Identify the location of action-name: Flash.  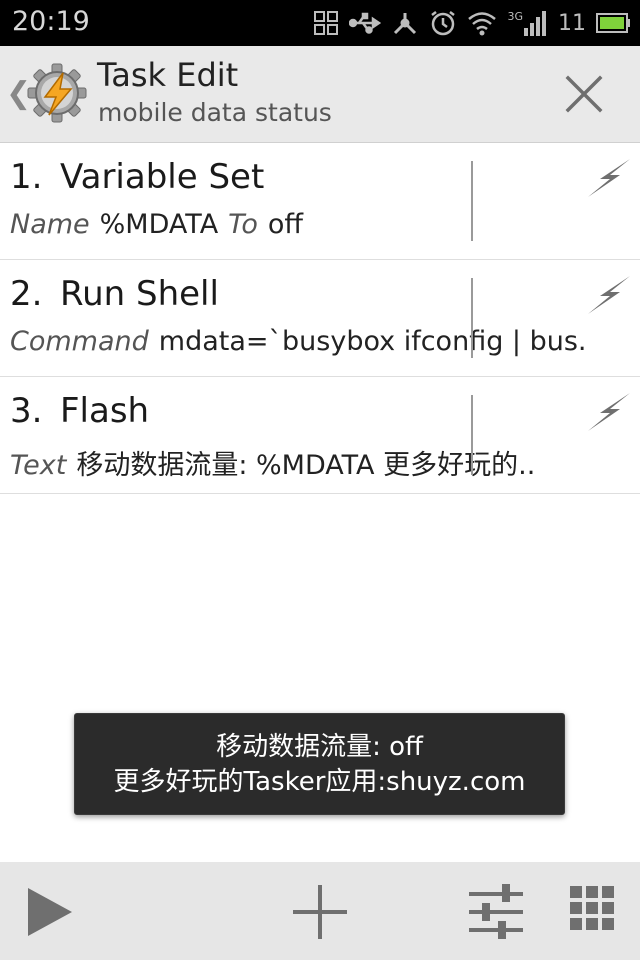
(105, 411).